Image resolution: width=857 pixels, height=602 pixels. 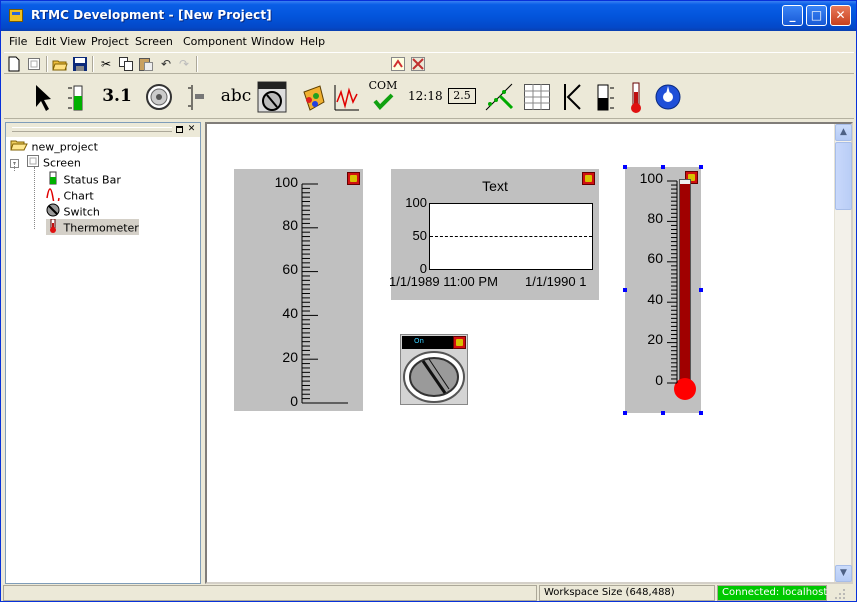 I want to click on menu-screen: Screen, so click(x=154, y=41).